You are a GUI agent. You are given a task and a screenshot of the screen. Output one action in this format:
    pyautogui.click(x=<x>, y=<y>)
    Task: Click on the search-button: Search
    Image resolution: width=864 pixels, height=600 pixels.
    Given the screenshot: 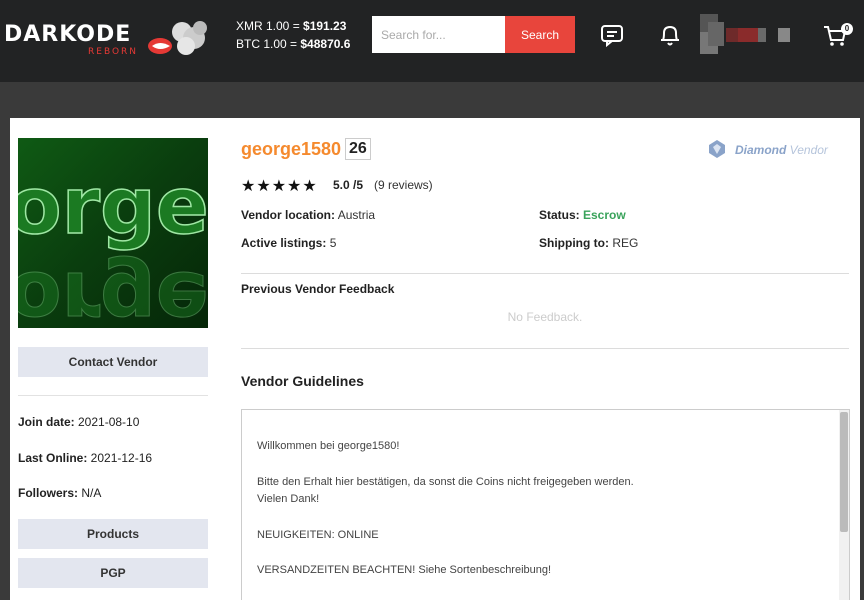 What is the action you would take?
    pyautogui.click(x=540, y=34)
    